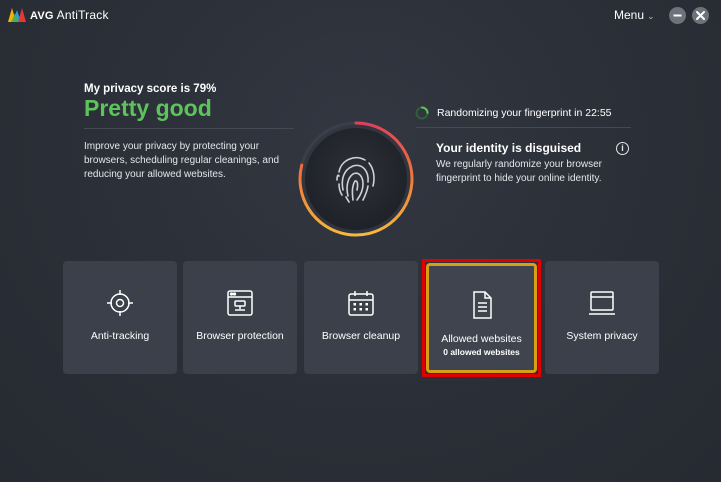 The width and height of the screenshot is (721, 482). What do you see at coordinates (602, 317) in the screenshot?
I see `tile-system-privacy: System privacy` at bounding box center [602, 317].